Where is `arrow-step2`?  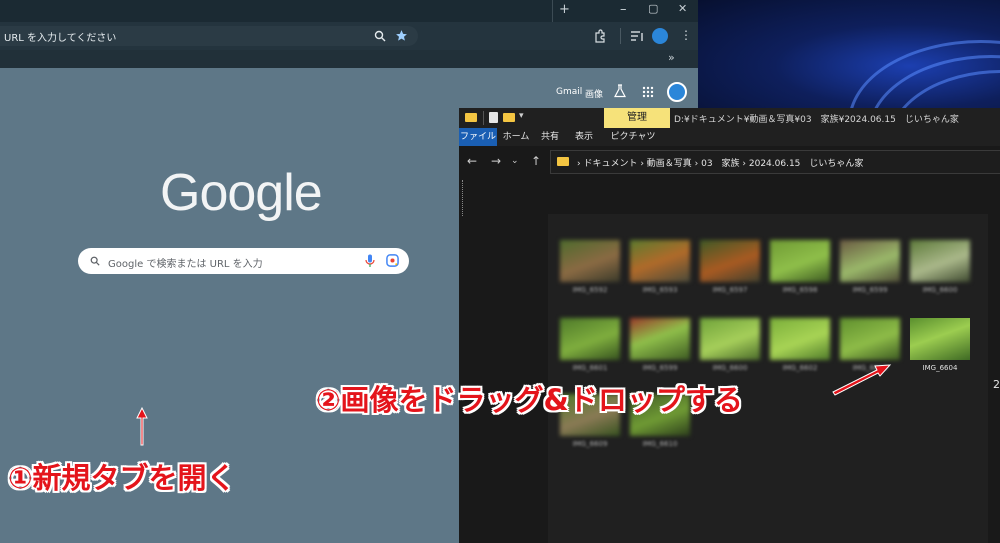
arrow-step2 is located at coordinates (862, 380).